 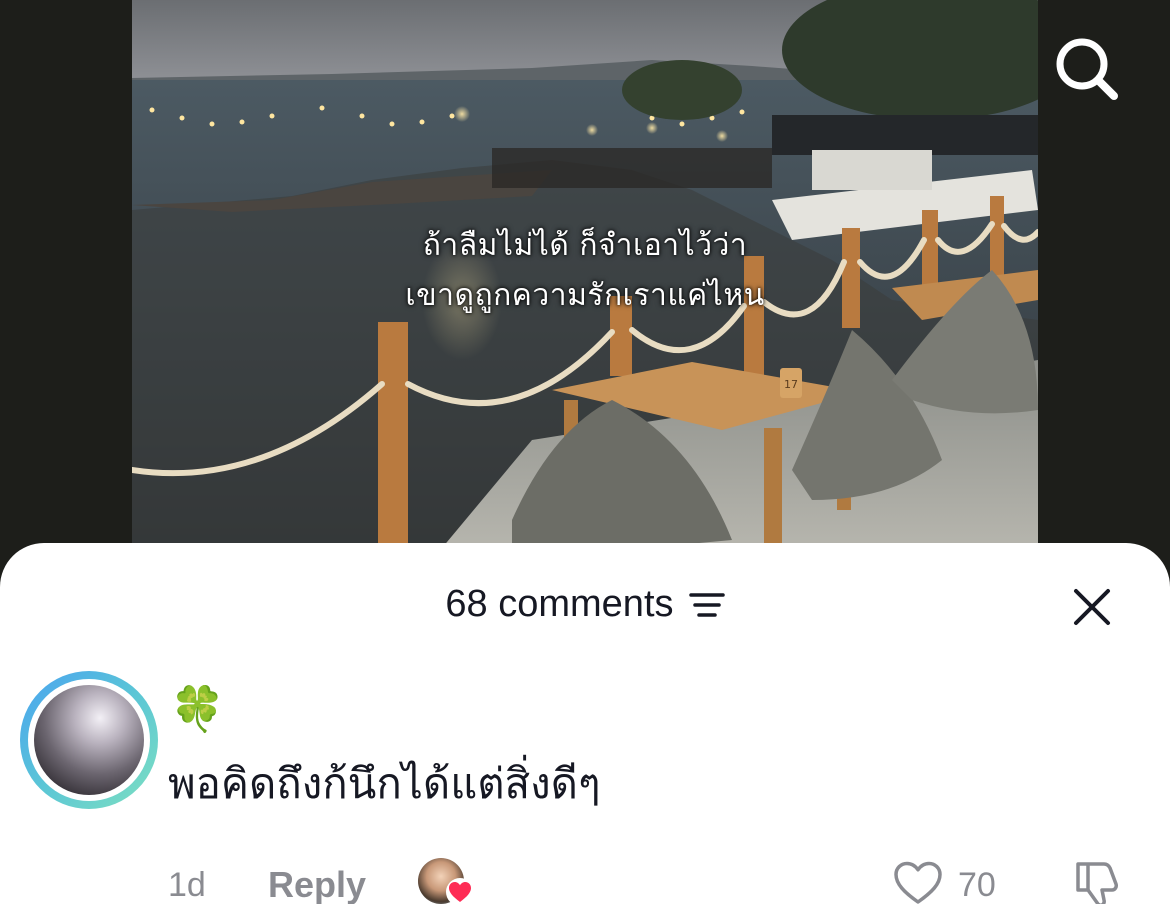 I want to click on video-caption-line-1: ถ้าลืมไม่ได้ ก็จำเอาไว้ว่า, so click(x=585, y=245).